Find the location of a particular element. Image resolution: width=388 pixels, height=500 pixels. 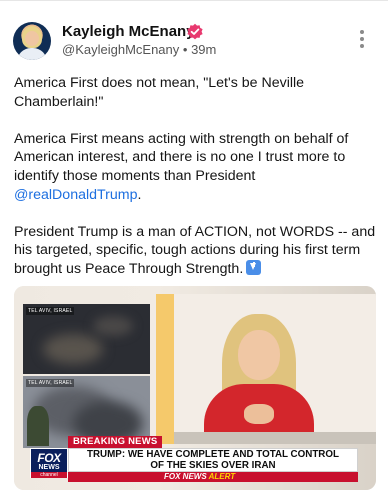

alert-text: FOX NEWS ALERT is located at coordinates (199, 477).